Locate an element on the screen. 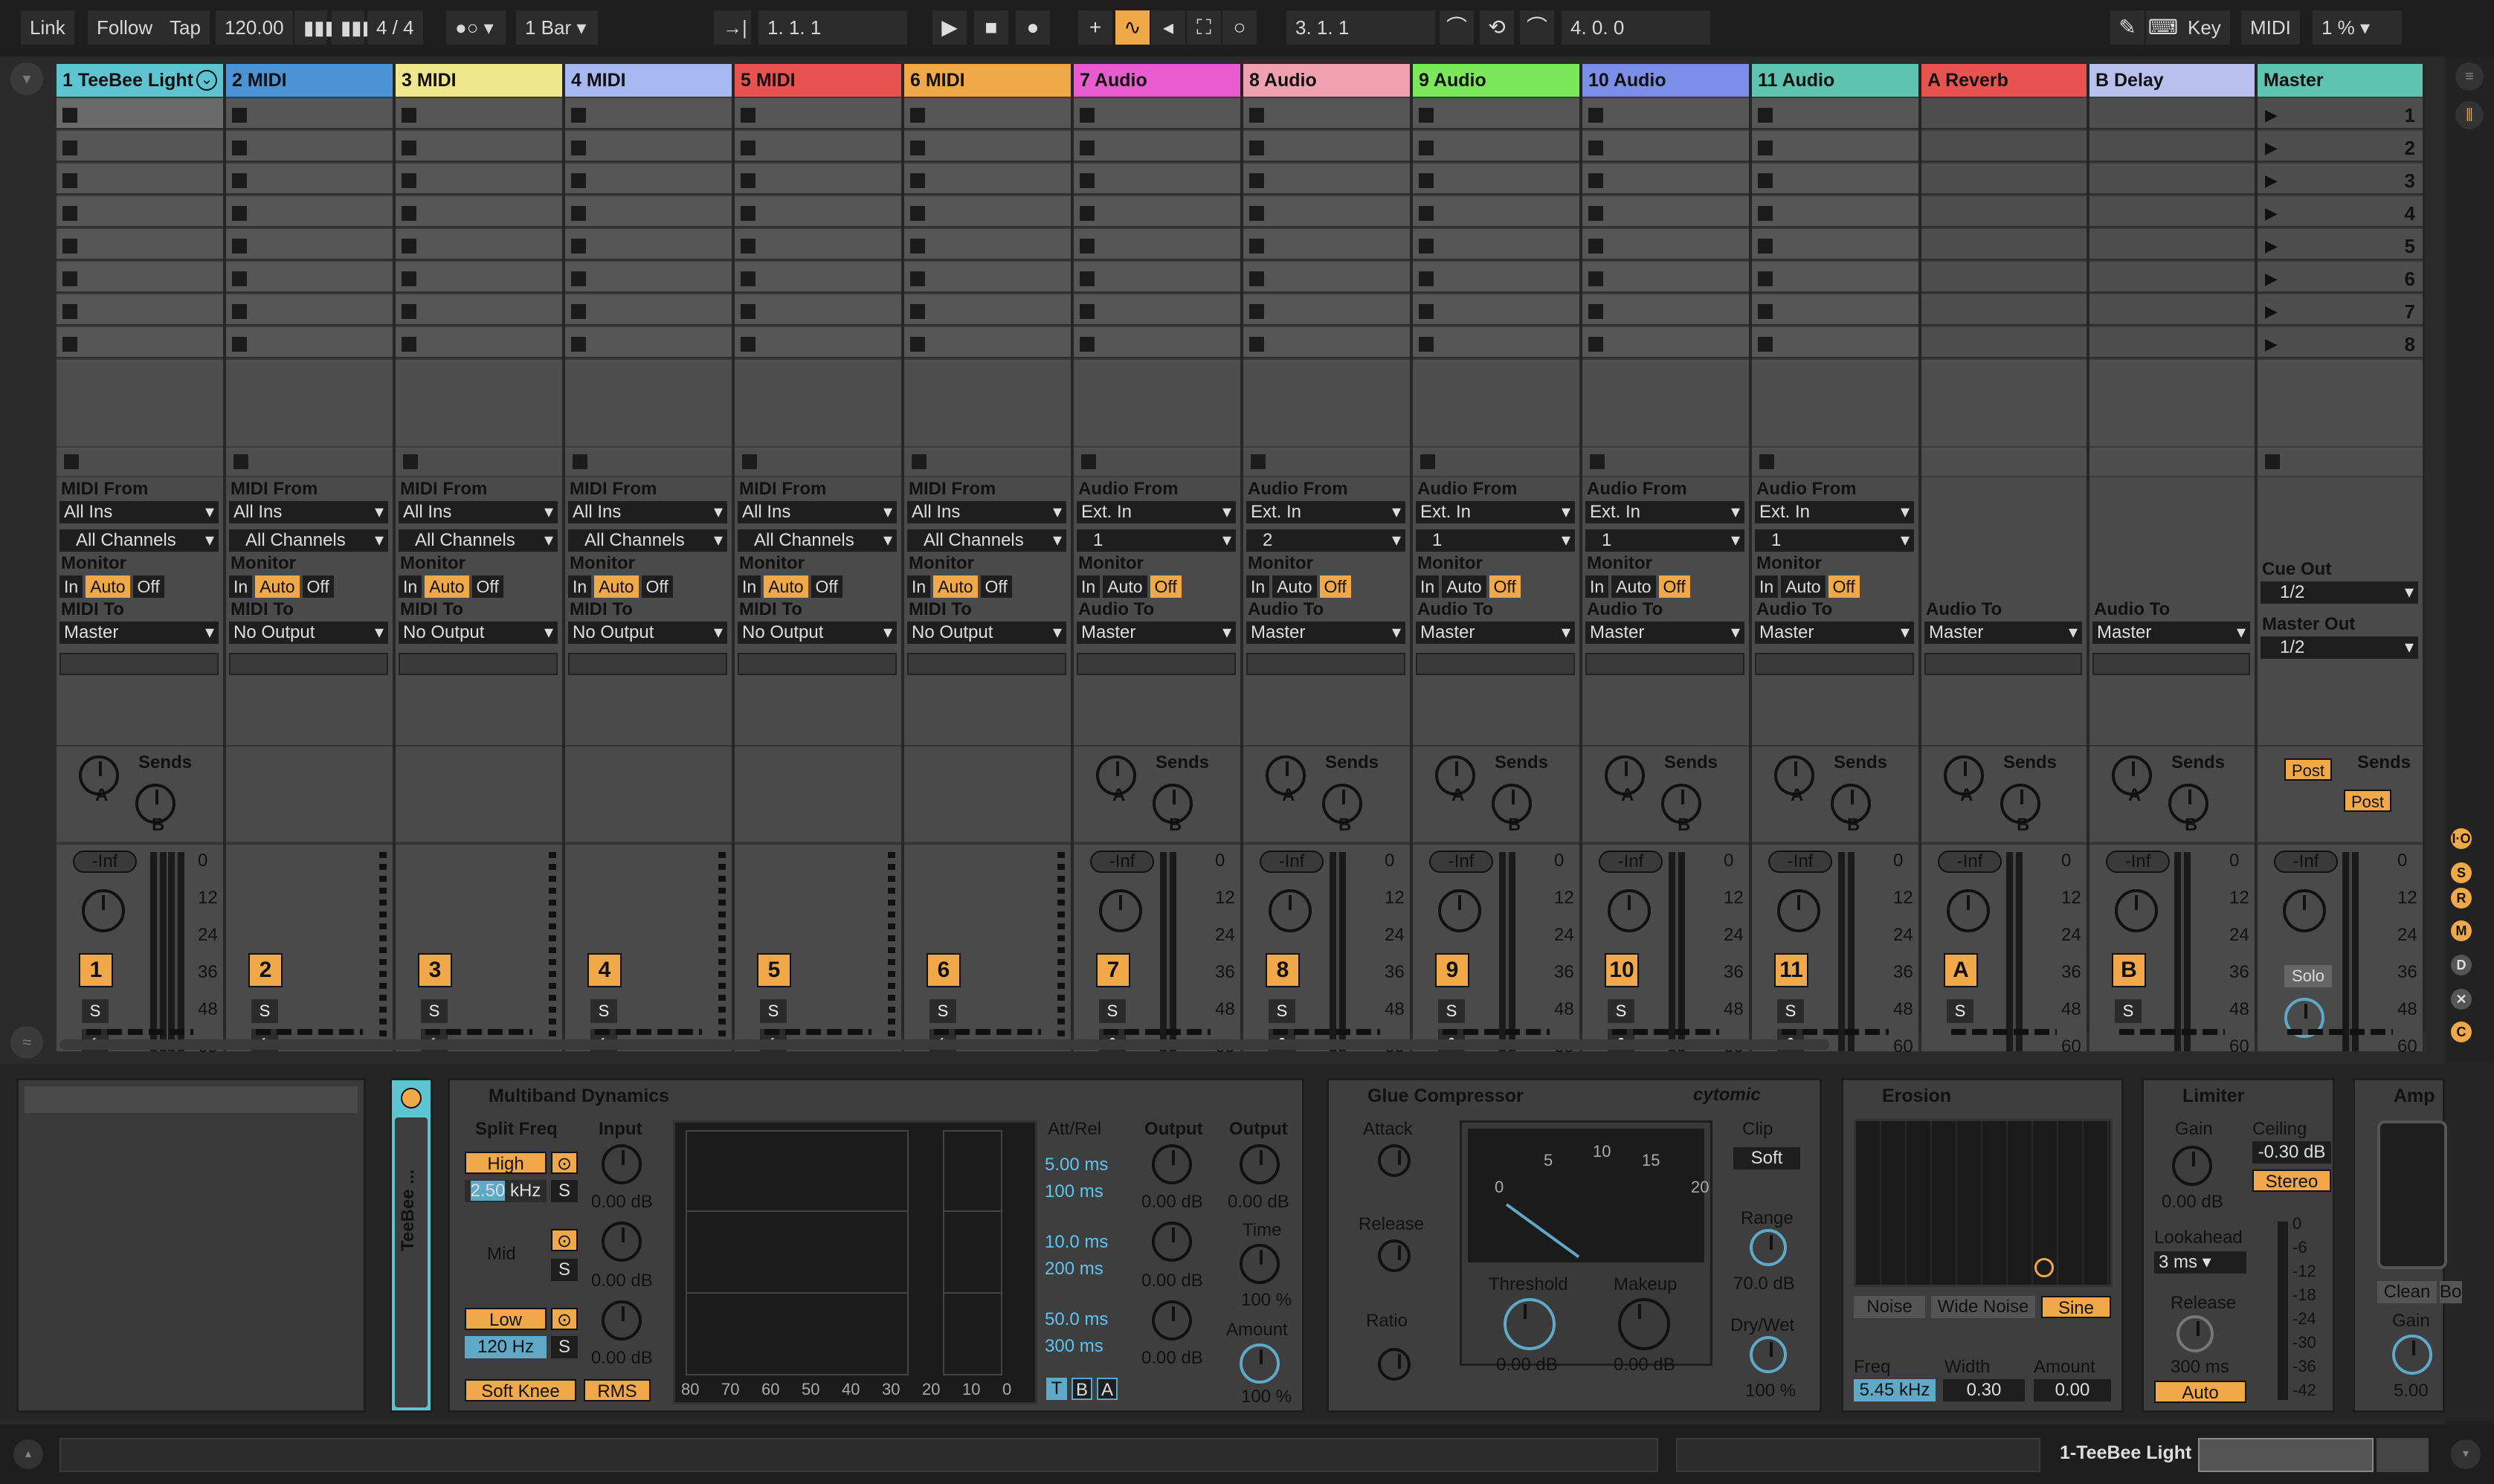 This screenshot has width=2494, height=1484. input-high-knob is located at coordinates (622, 1164).